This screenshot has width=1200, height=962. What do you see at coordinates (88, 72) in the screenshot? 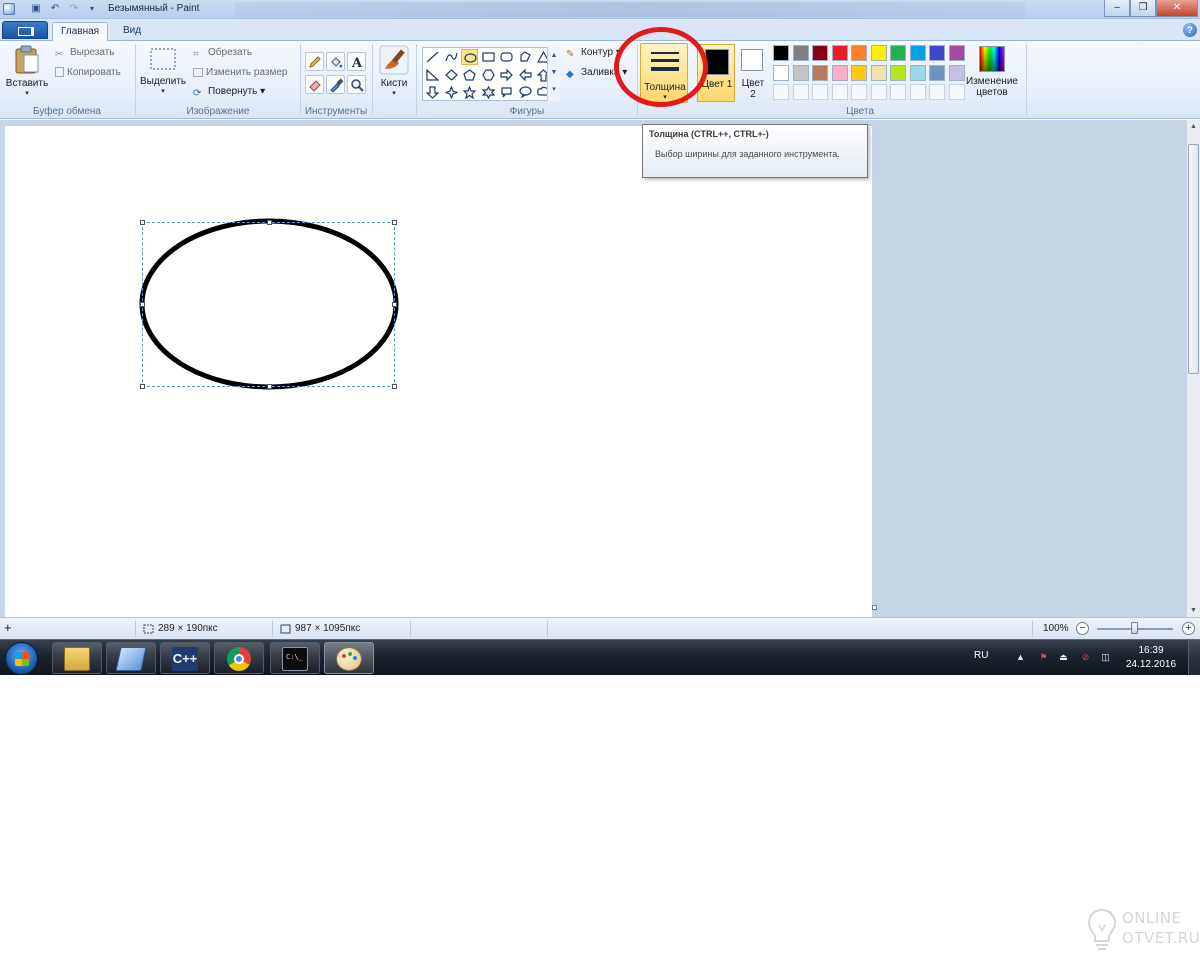
I see `copy-button: Копировать` at bounding box center [88, 72].